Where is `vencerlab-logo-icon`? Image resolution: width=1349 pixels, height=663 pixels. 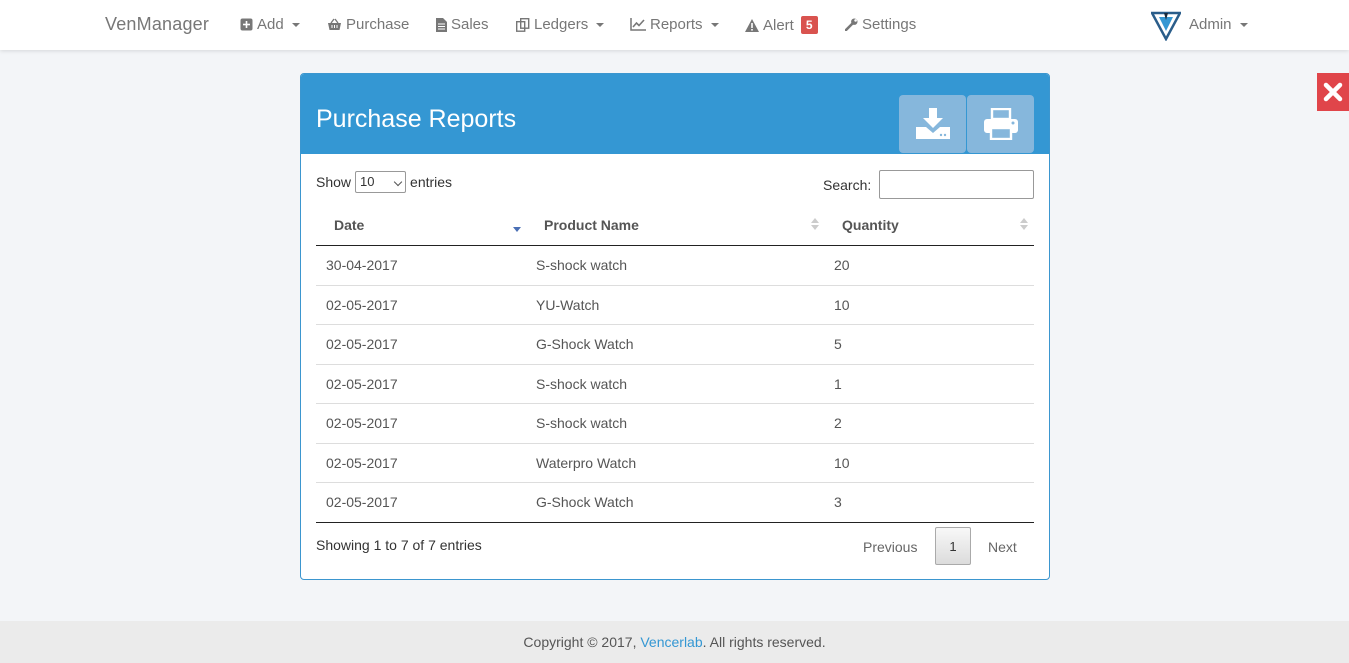
vencerlab-logo-icon is located at coordinates (1166, 26).